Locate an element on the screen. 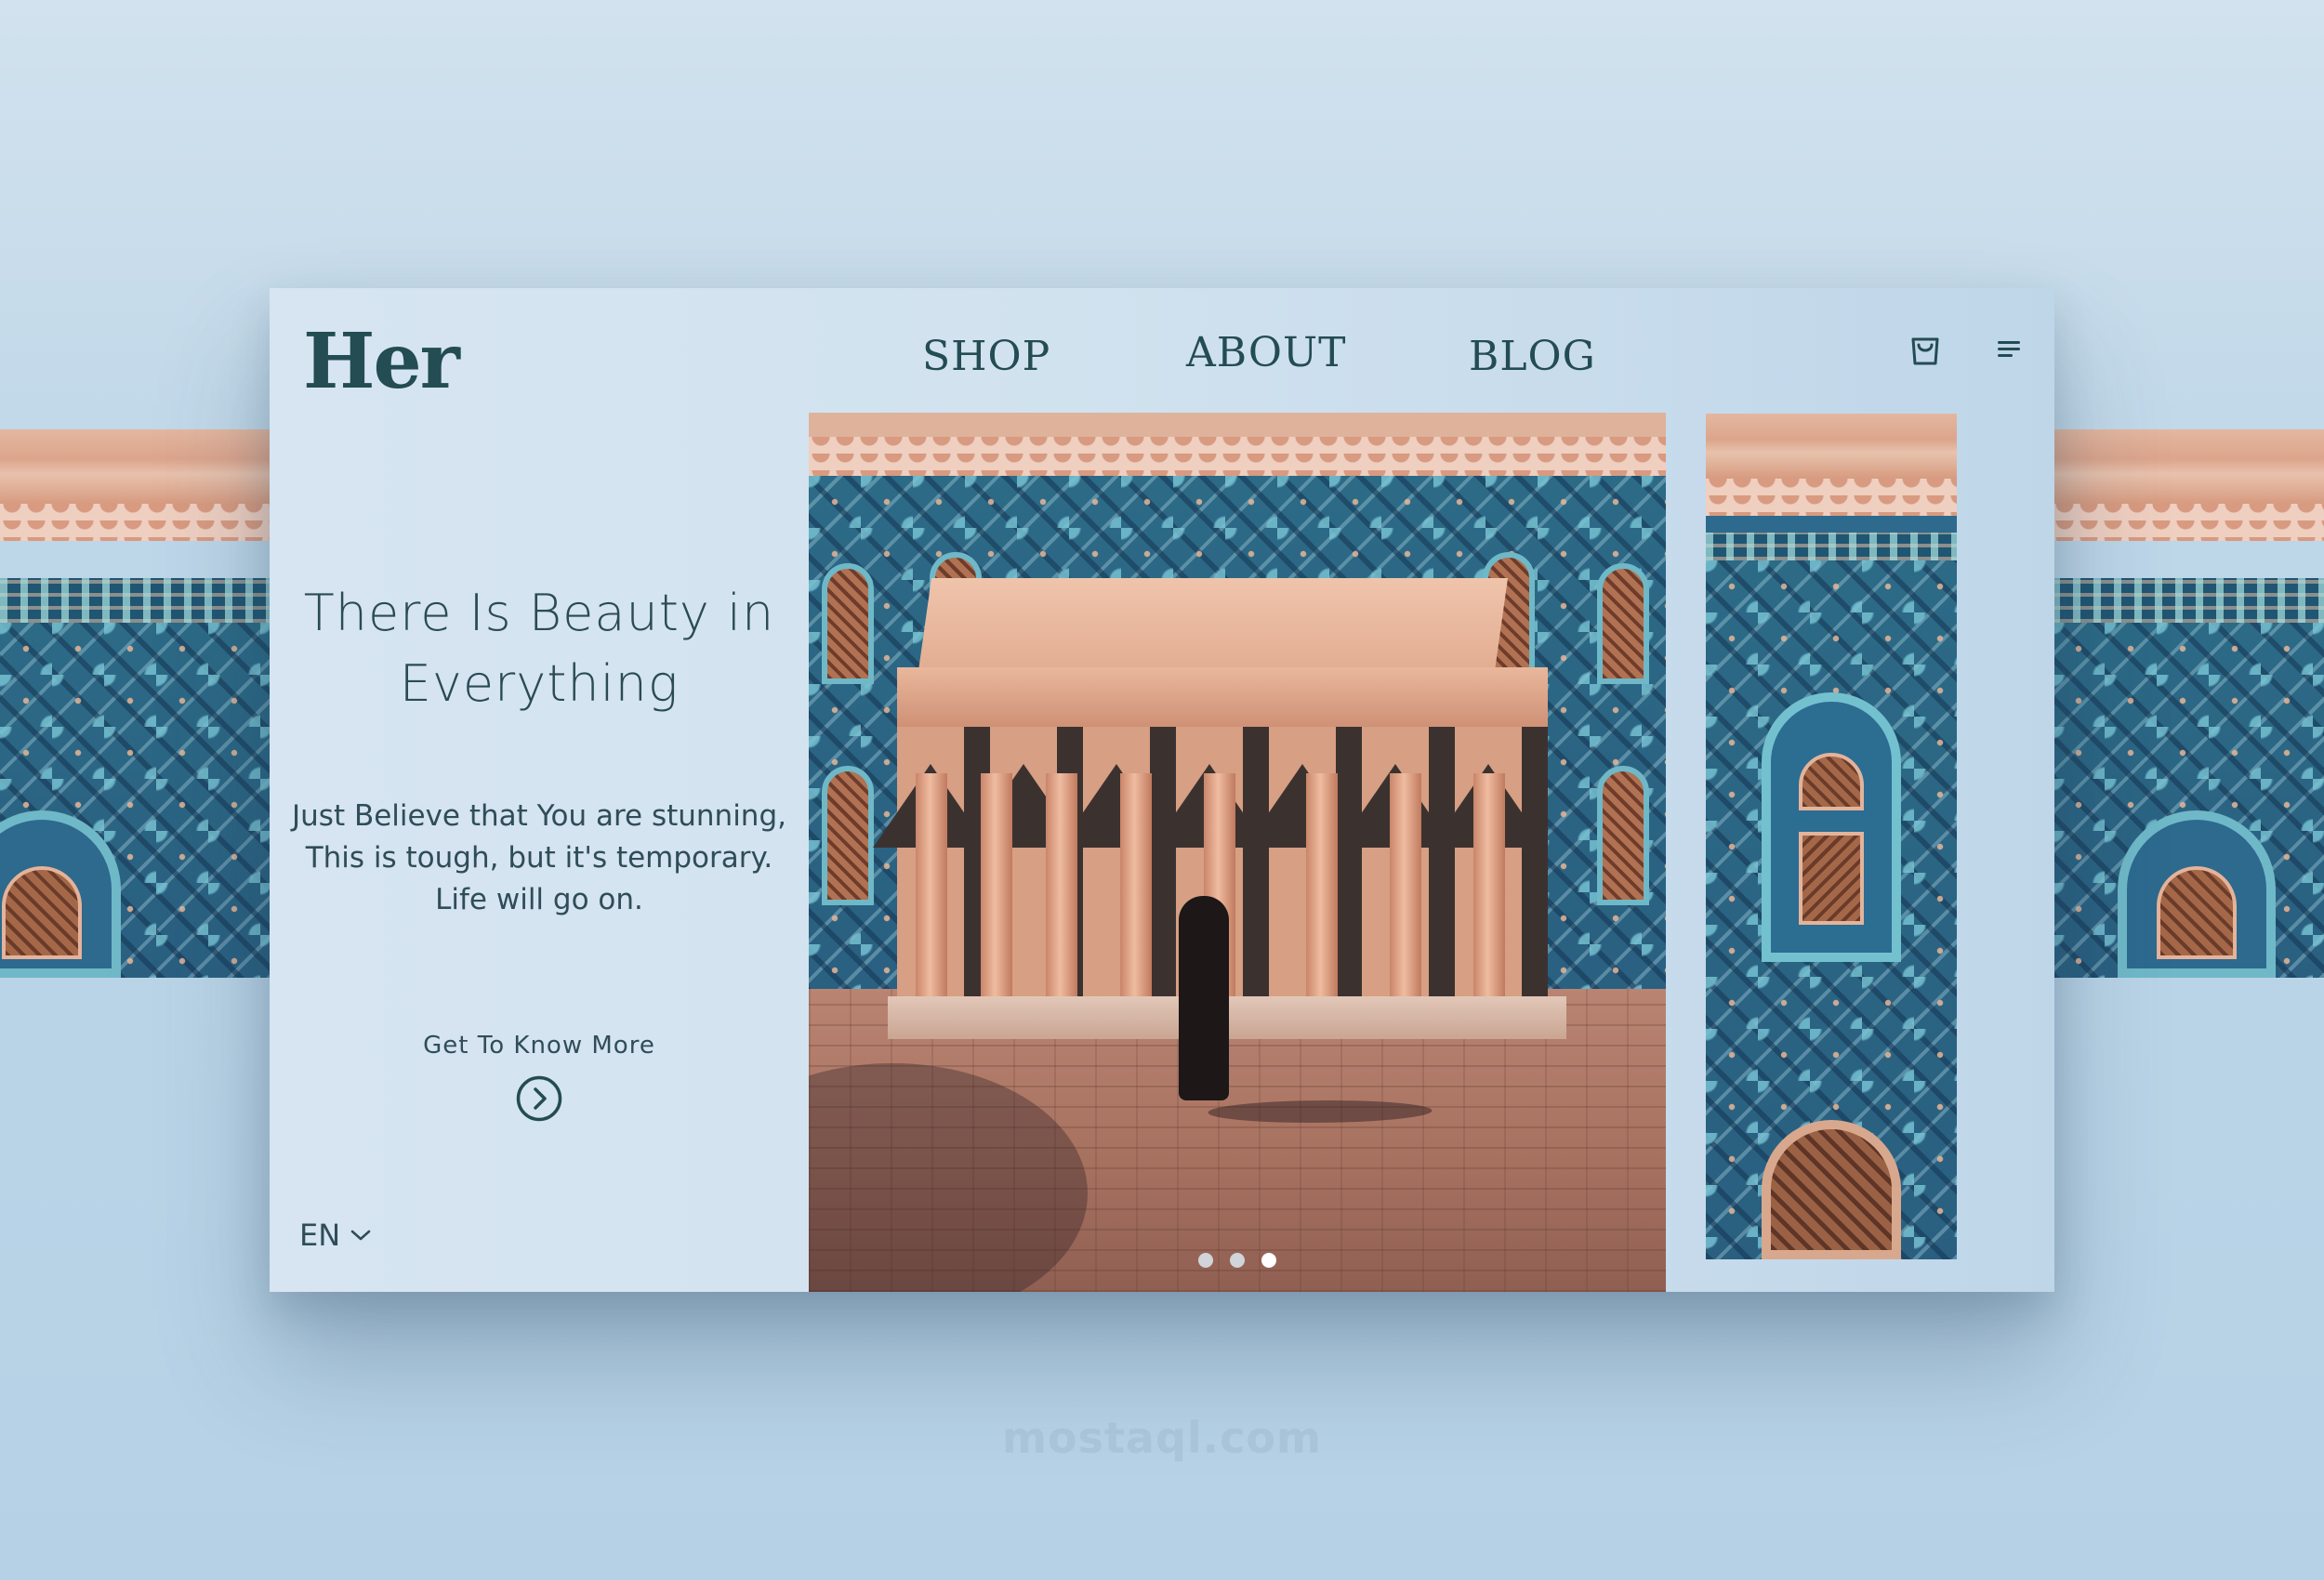 The height and width of the screenshot is (1580, 2324). nav-about: ABOUT is located at coordinates (1266, 353).